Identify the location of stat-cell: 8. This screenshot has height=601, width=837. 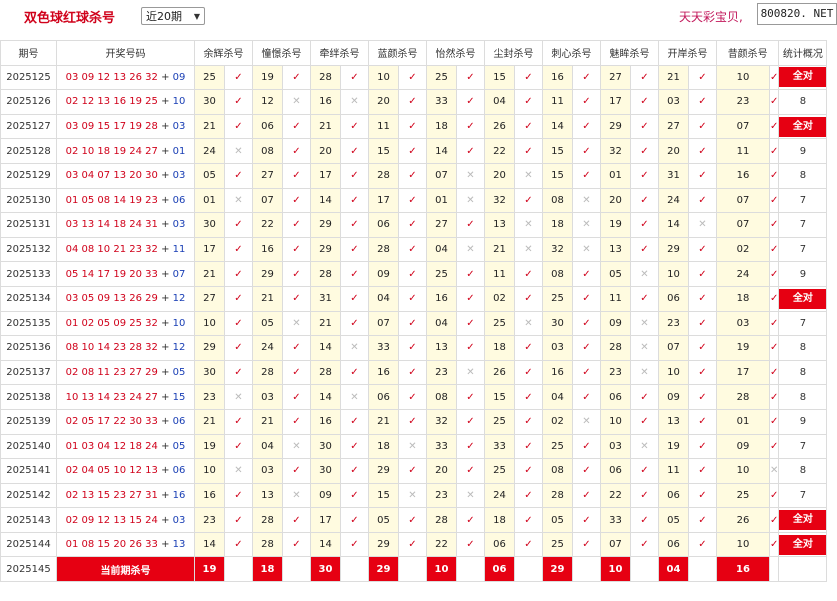
(803, 102).